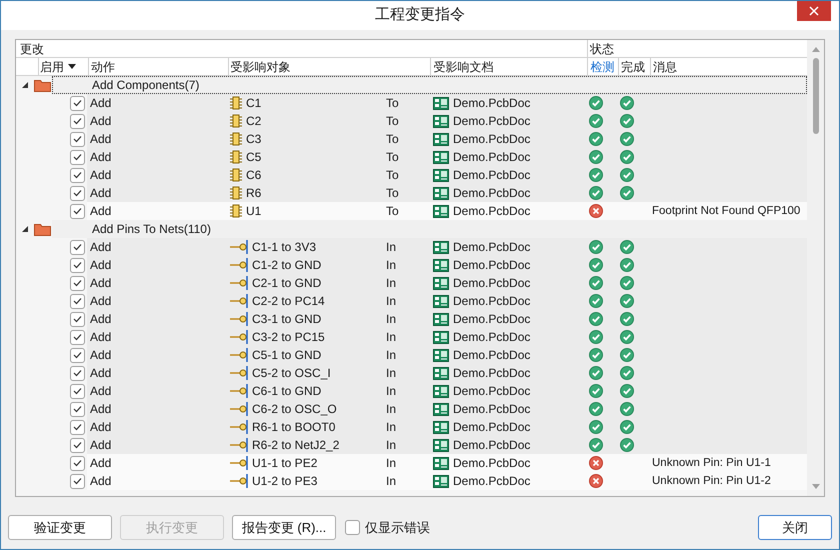  What do you see at coordinates (397, 527) in the screenshot?
I see `checkbox-label: 仅显示错误` at bounding box center [397, 527].